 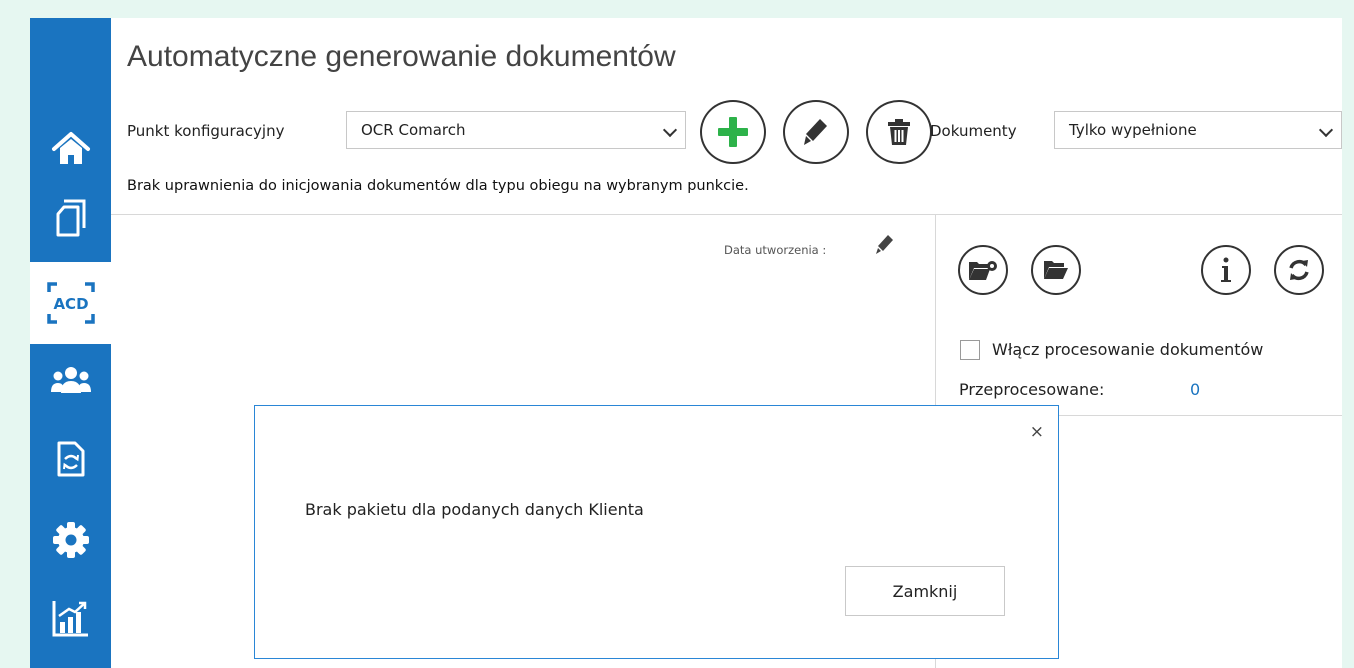 I want to click on documents-icon, so click(x=70, y=218).